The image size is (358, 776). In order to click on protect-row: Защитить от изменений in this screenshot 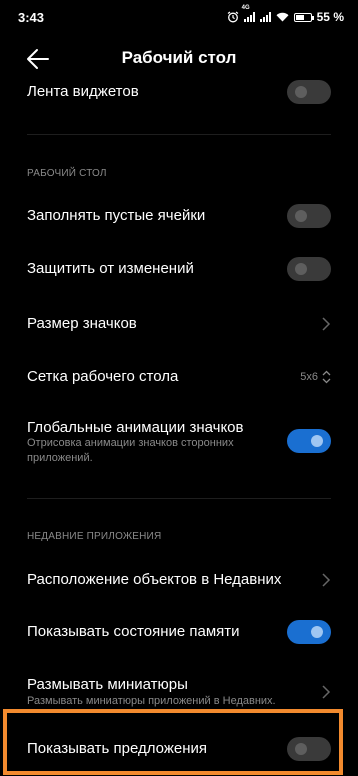, I will do `click(179, 269)`.